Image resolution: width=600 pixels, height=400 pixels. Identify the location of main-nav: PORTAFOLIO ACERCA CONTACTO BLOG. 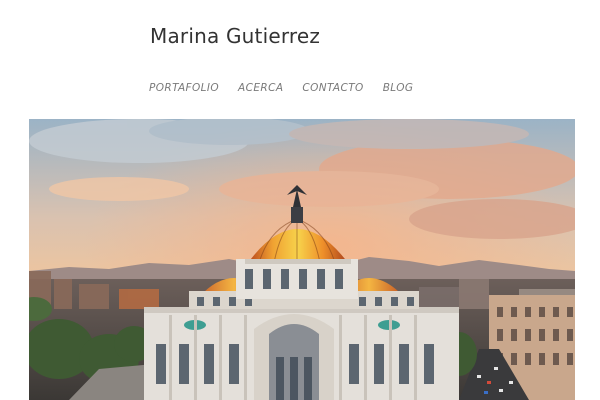
(281, 88).